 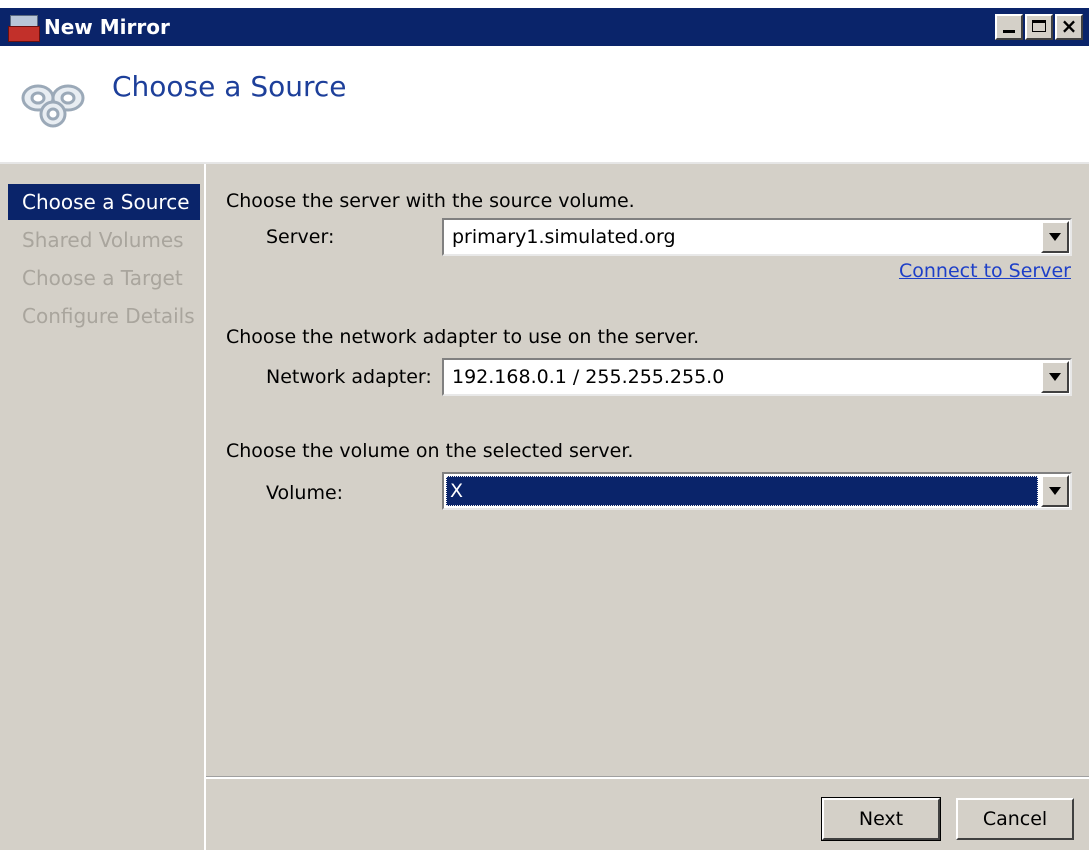 What do you see at coordinates (564, 237) in the screenshot?
I see `server-value: primary1.simulated.org` at bounding box center [564, 237].